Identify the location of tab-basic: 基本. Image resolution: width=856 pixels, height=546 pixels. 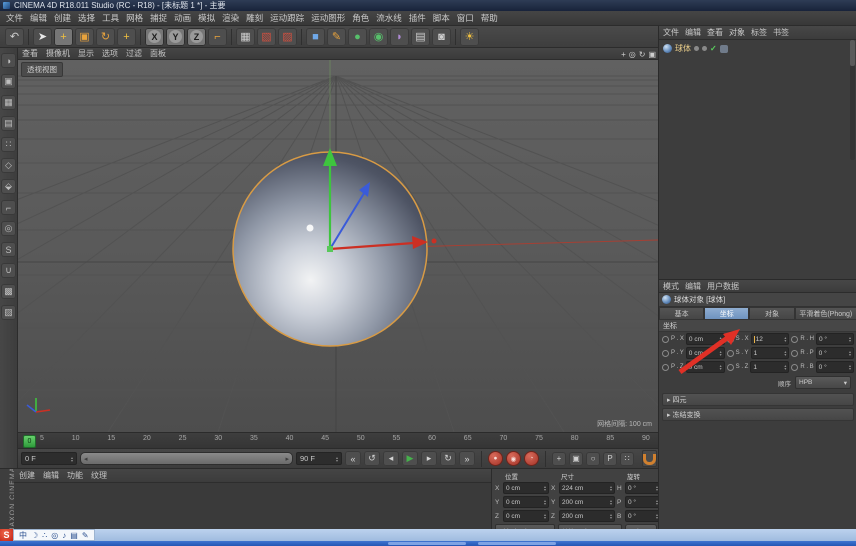
(682, 313).